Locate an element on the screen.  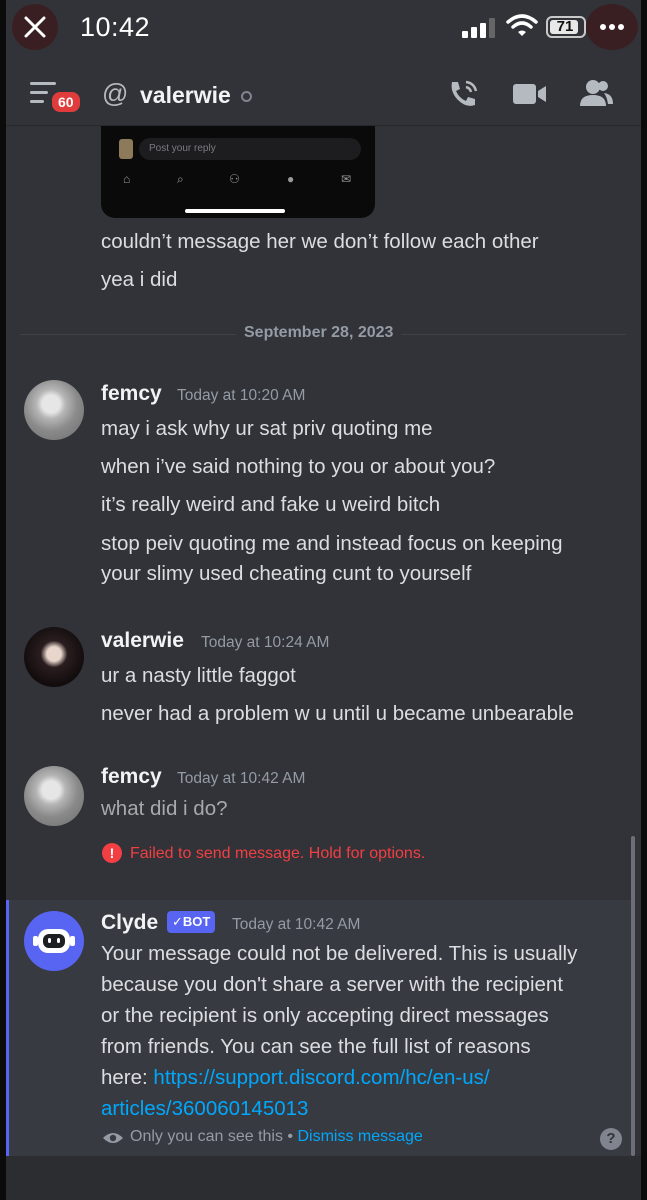
help-icon: ? is located at coordinates (611, 1139).